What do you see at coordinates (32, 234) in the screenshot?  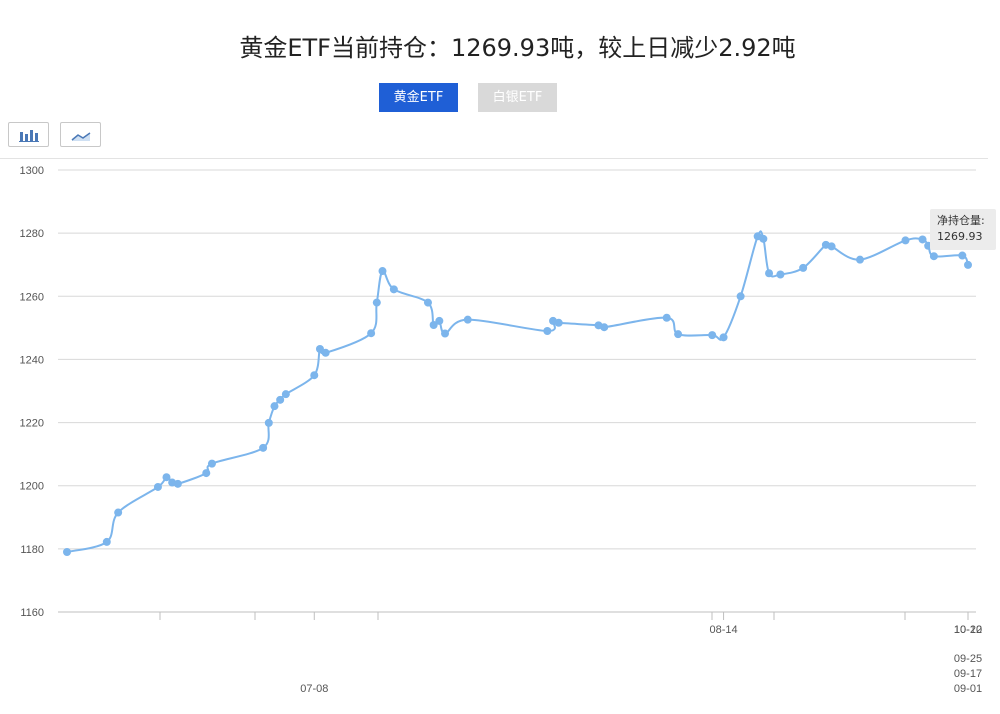 I see `y-tick-label: 1280` at bounding box center [32, 234].